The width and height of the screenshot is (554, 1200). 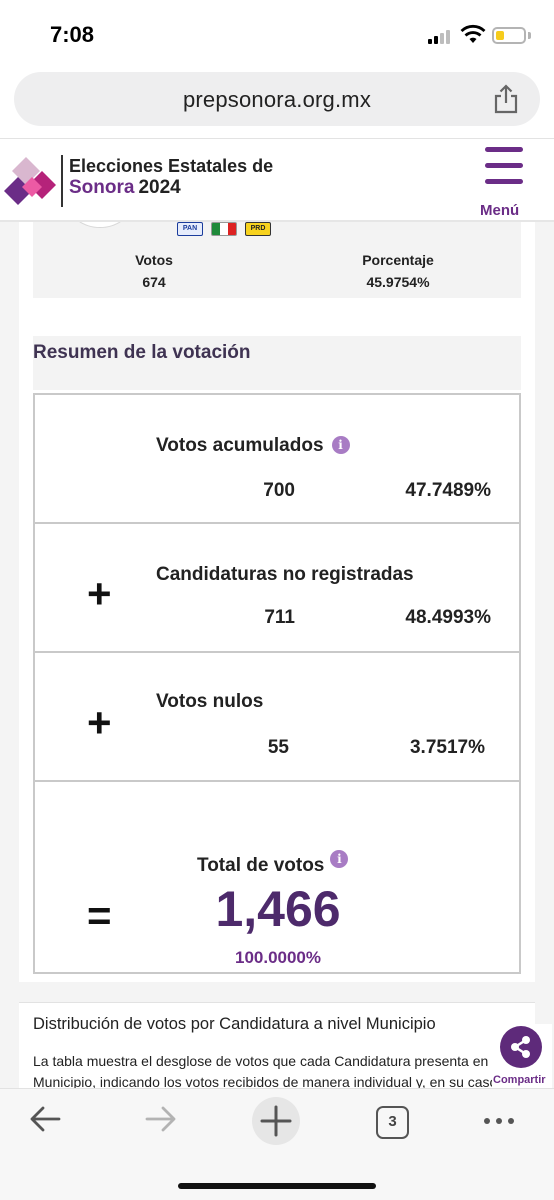 What do you see at coordinates (529, 35) in the screenshot?
I see `battery-tip` at bounding box center [529, 35].